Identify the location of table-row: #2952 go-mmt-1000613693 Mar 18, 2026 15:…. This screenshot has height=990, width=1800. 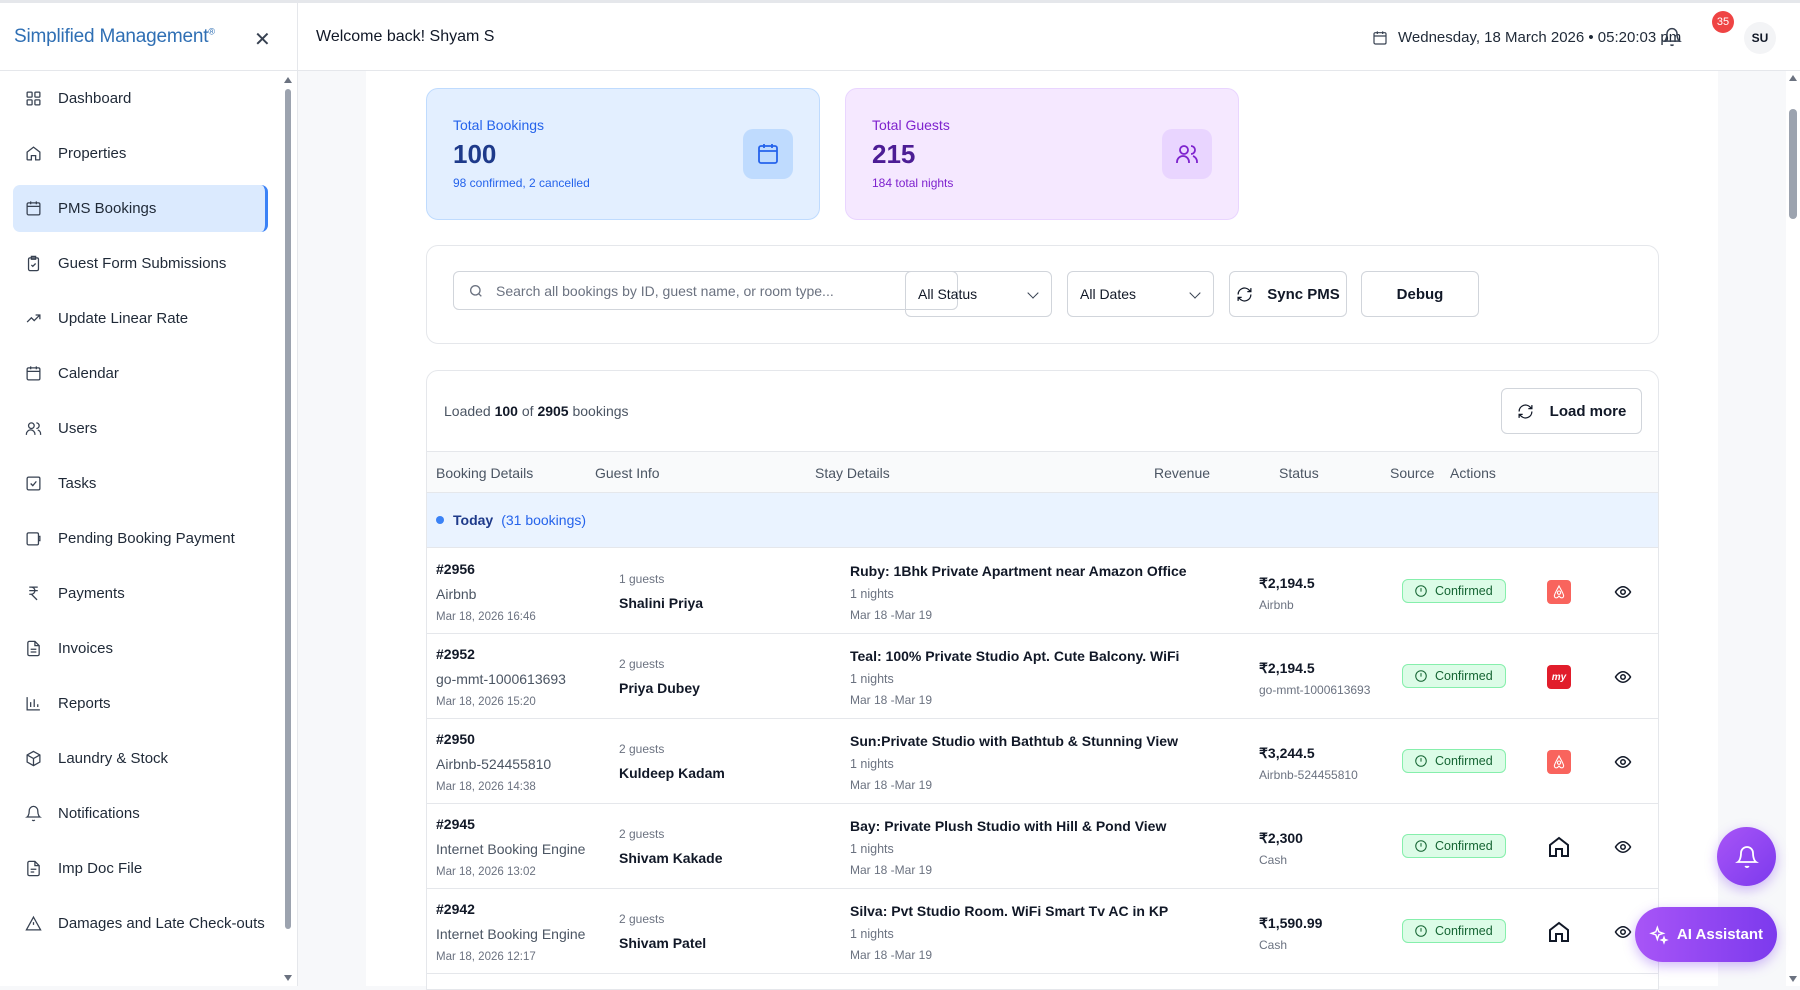
(1042, 676).